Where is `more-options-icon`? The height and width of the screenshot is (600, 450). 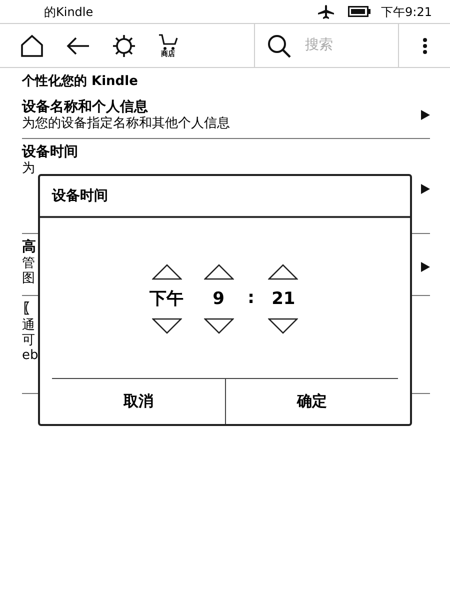 more-options-icon is located at coordinates (424, 46).